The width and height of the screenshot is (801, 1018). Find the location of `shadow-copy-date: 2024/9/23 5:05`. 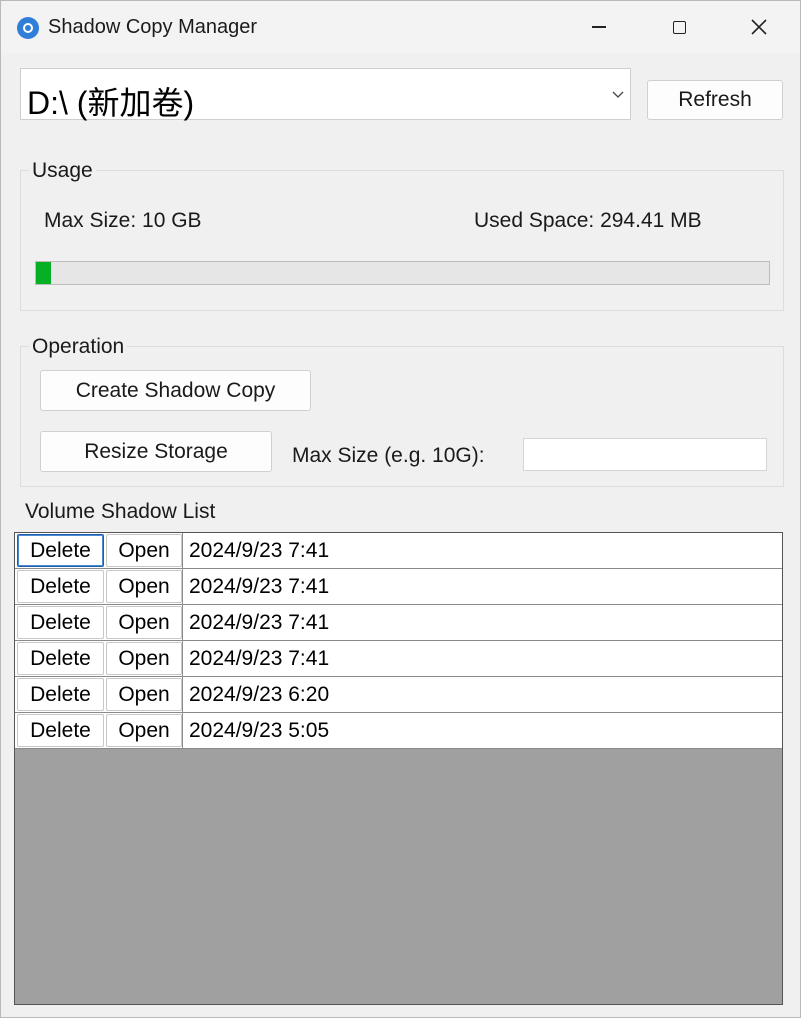

shadow-copy-date: 2024/9/23 5:05 is located at coordinates (259, 730).